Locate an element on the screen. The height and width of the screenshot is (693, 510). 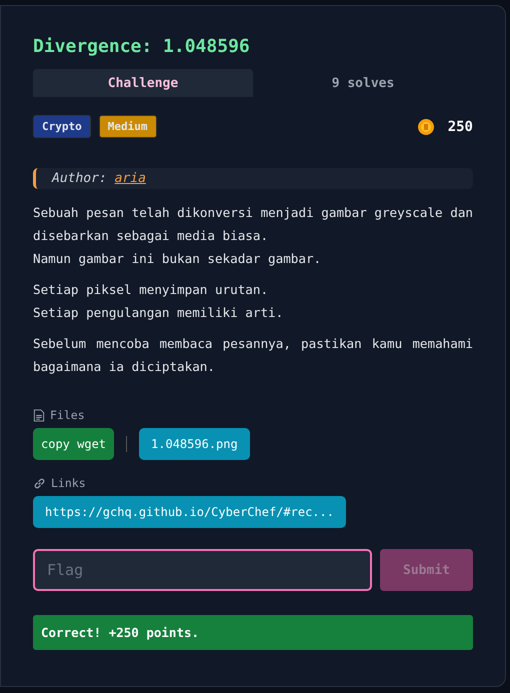
file-icon is located at coordinates (39, 415).